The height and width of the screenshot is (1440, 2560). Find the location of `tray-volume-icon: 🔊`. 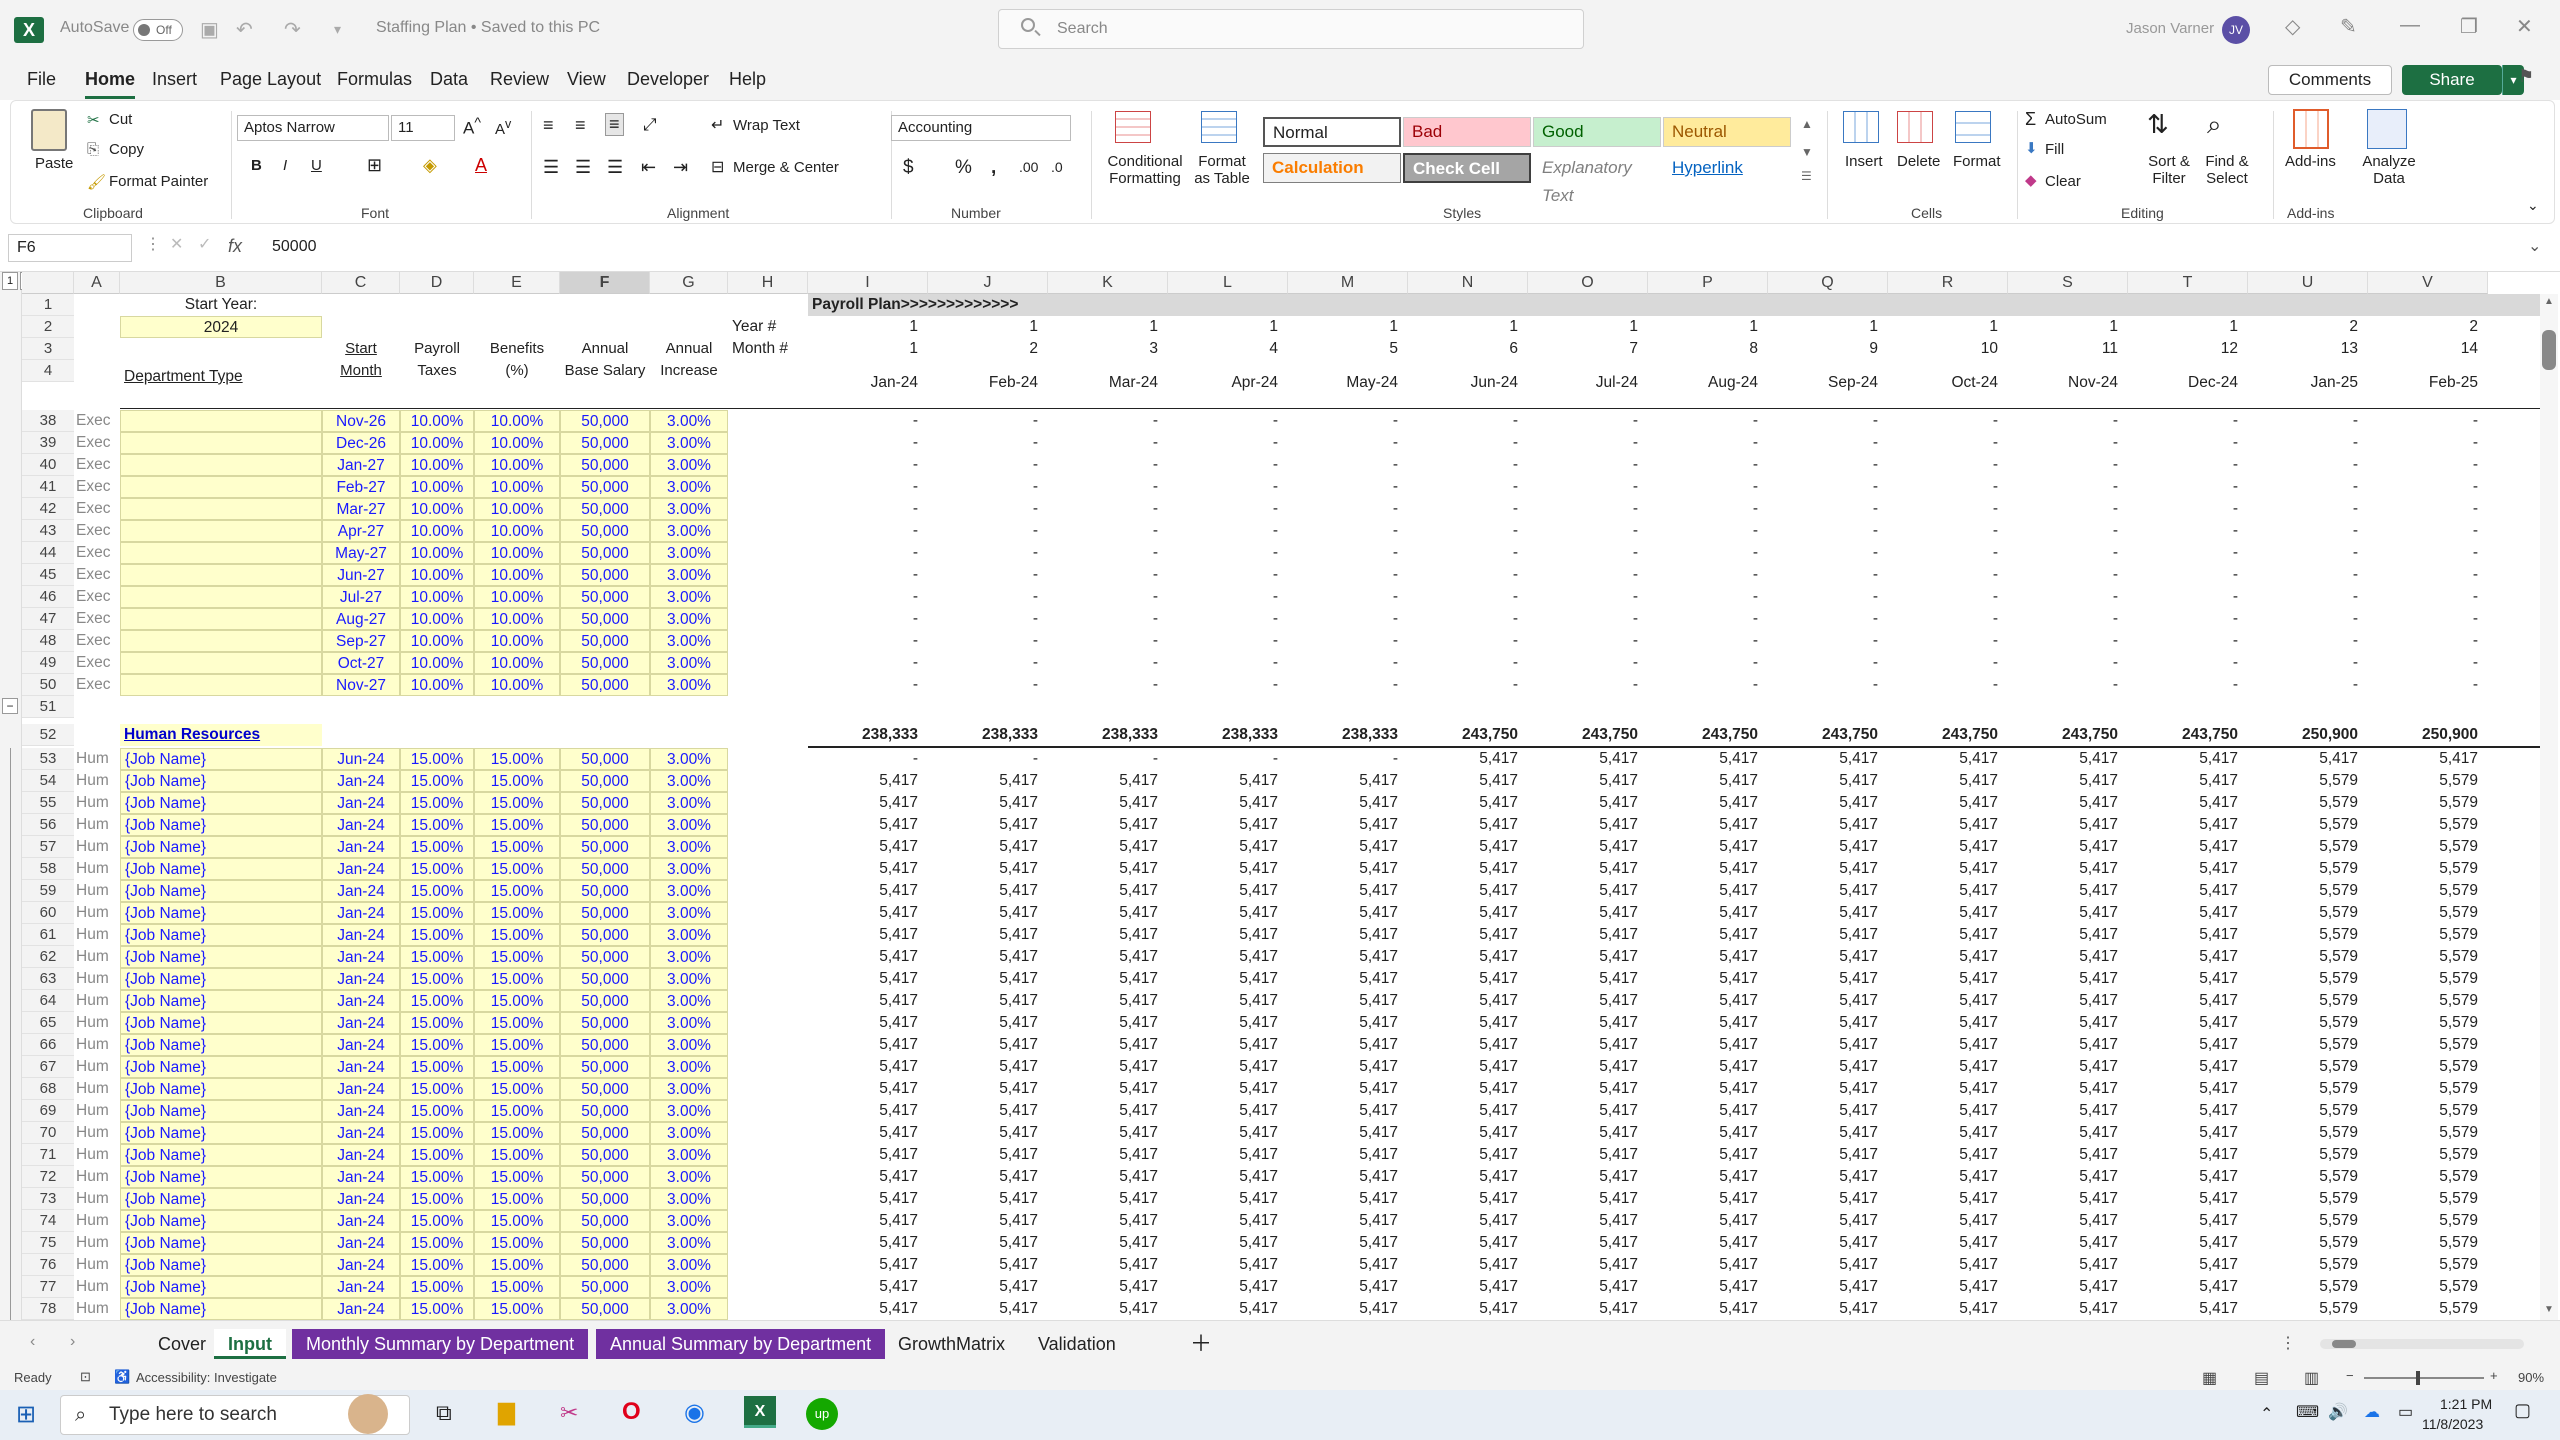

tray-volume-icon: 🔊 is located at coordinates (2338, 1412).